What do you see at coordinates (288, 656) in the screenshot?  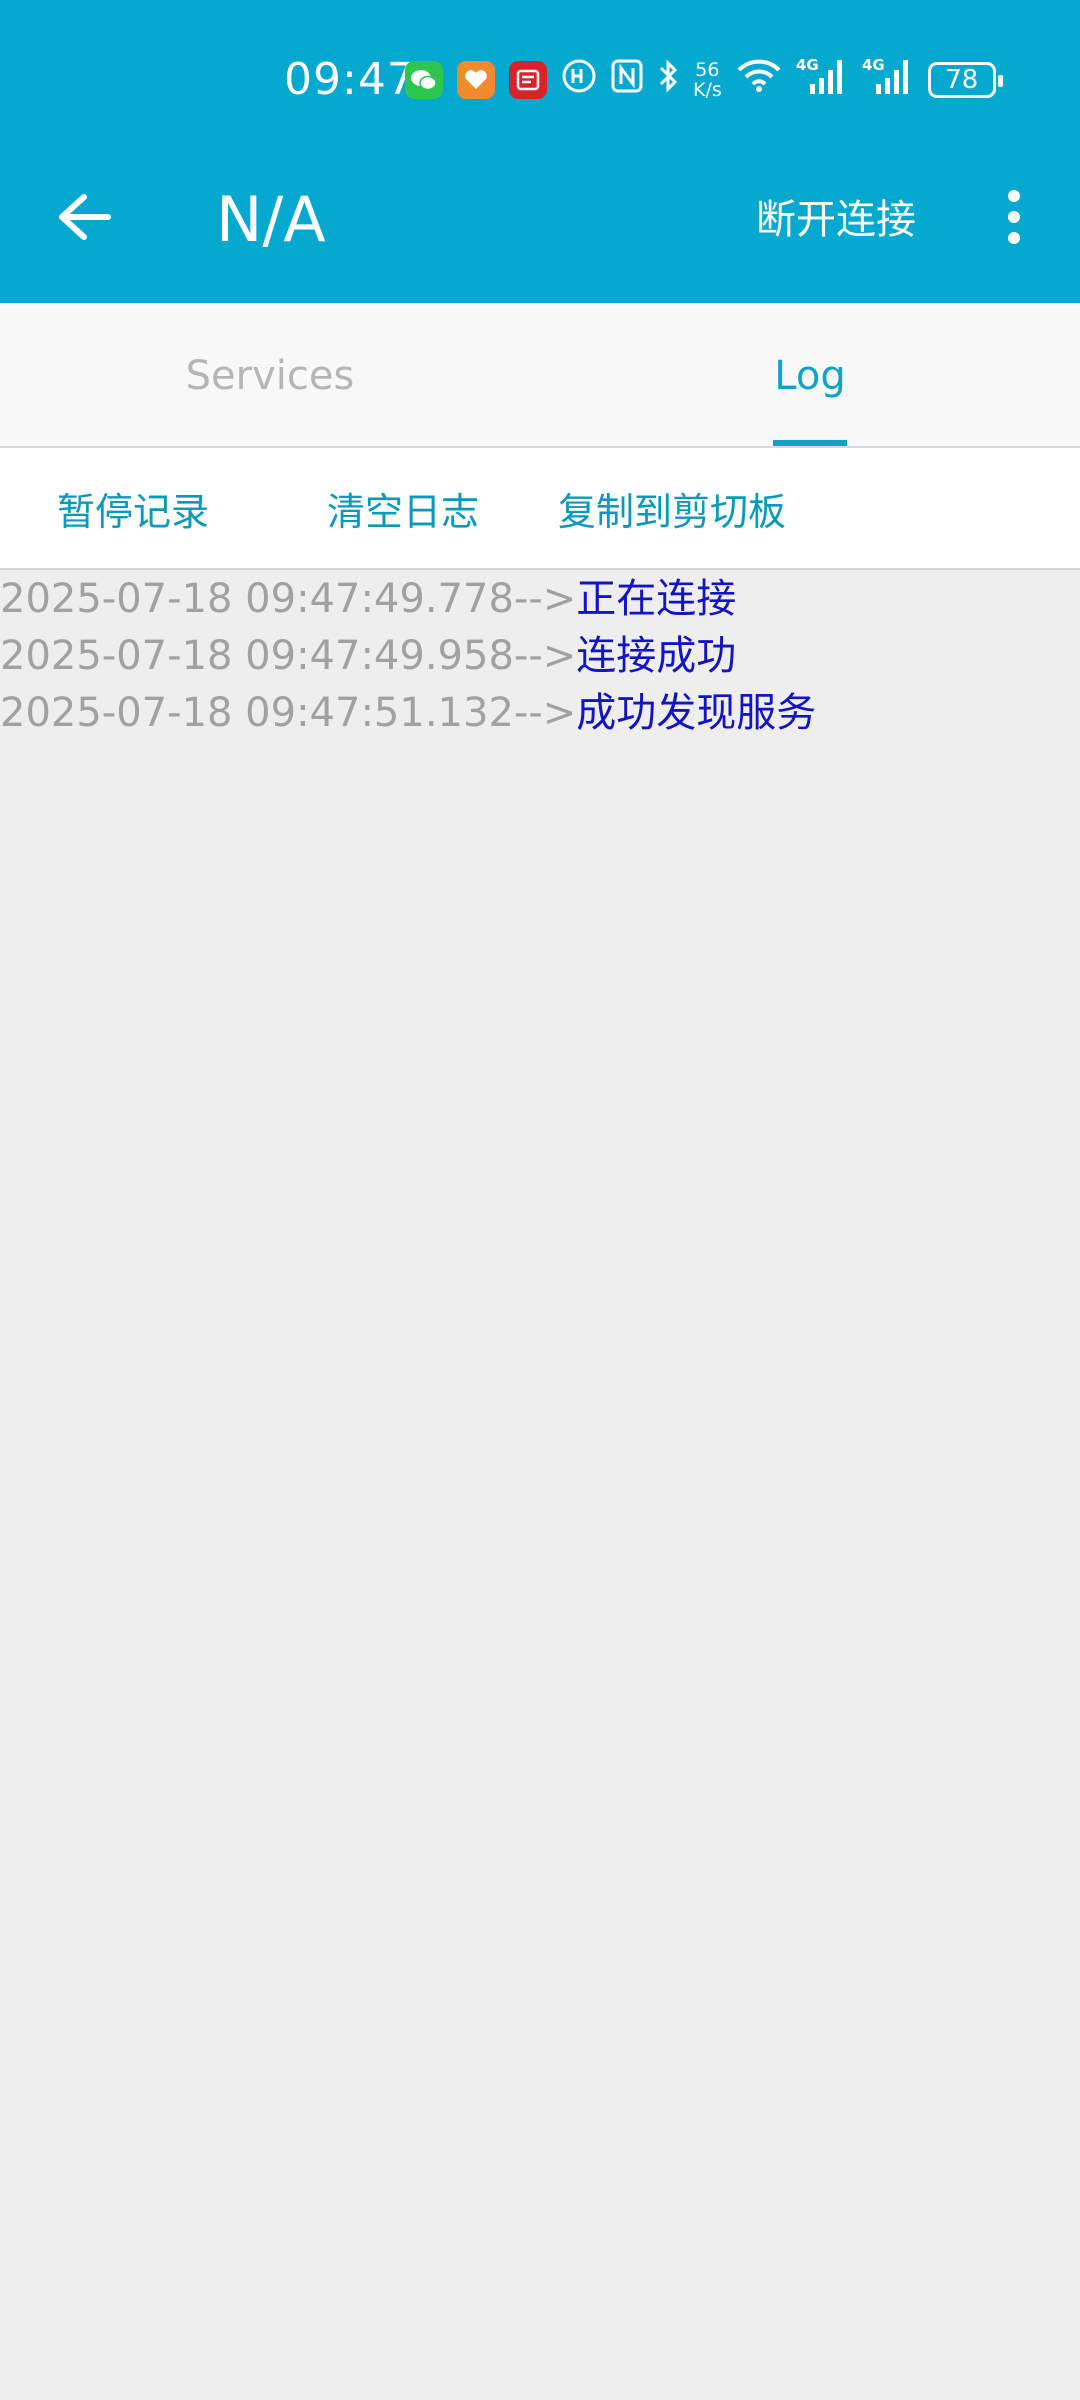 I see `log-timestamp: 2025-07-18 09:47:49.958-->` at bounding box center [288, 656].